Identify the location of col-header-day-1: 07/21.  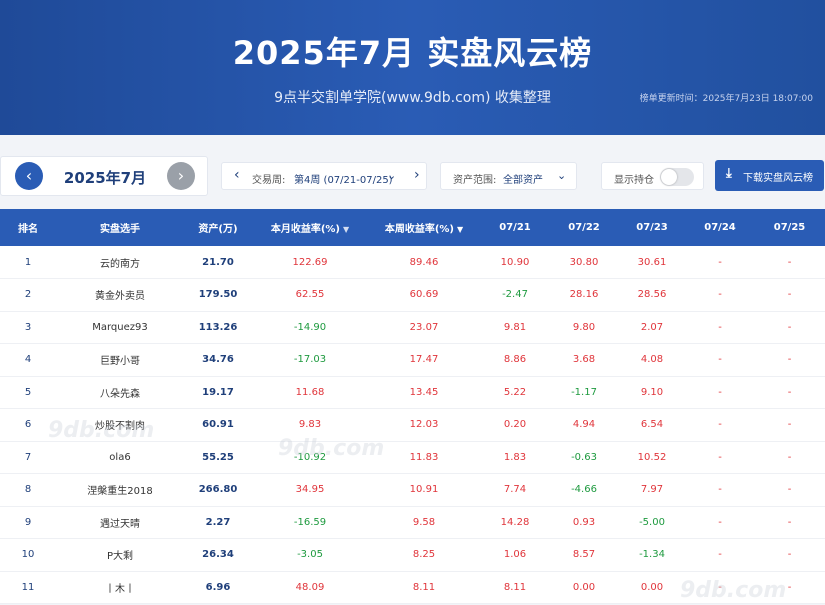
(515, 227).